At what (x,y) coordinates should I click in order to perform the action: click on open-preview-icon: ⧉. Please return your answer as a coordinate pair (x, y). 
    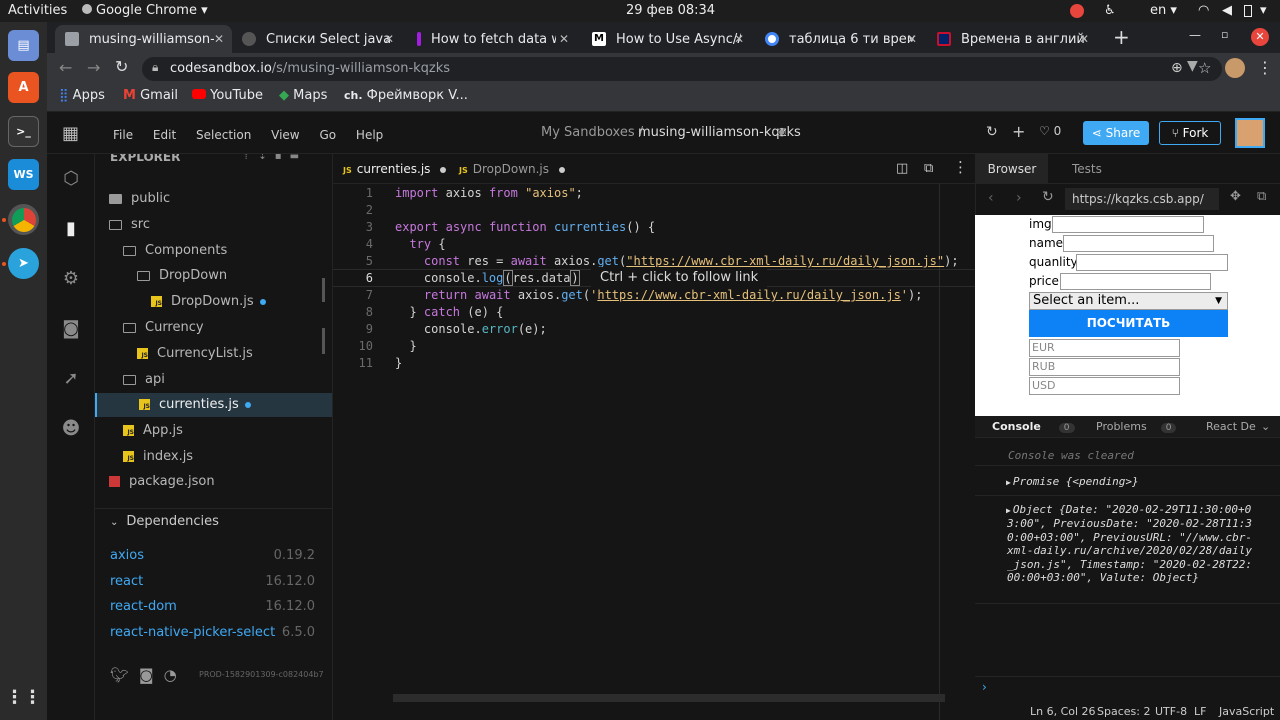
    Looking at the image, I should click on (928, 168).